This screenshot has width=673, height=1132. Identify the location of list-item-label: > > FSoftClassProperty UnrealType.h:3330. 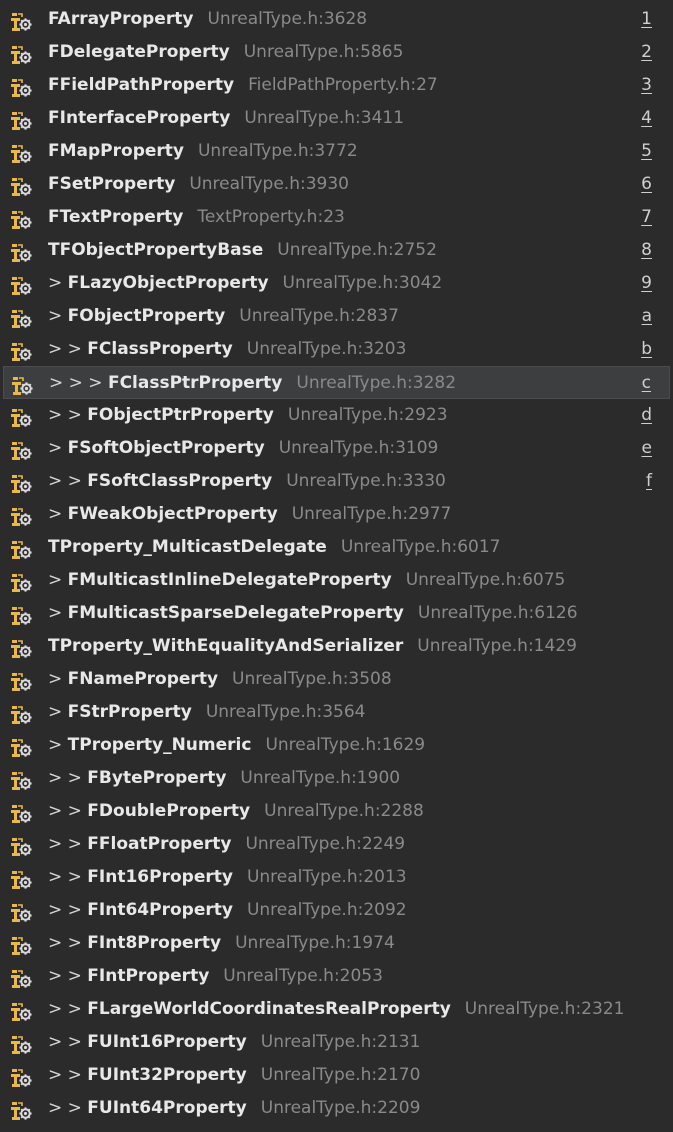
(247, 481).